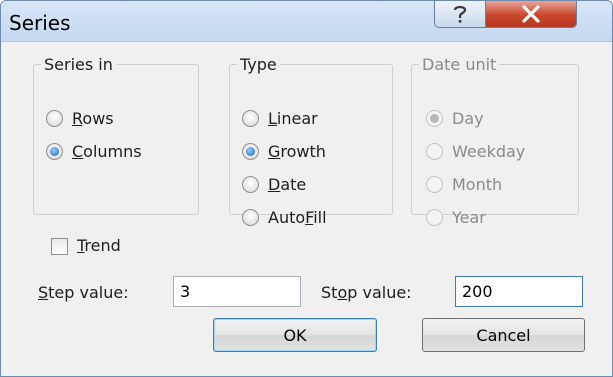 This screenshot has height=377, width=613. What do you see at coordinates (54, 151) in the screenshot?
I see `radio-columns-button` at bounding box center [54, 151].